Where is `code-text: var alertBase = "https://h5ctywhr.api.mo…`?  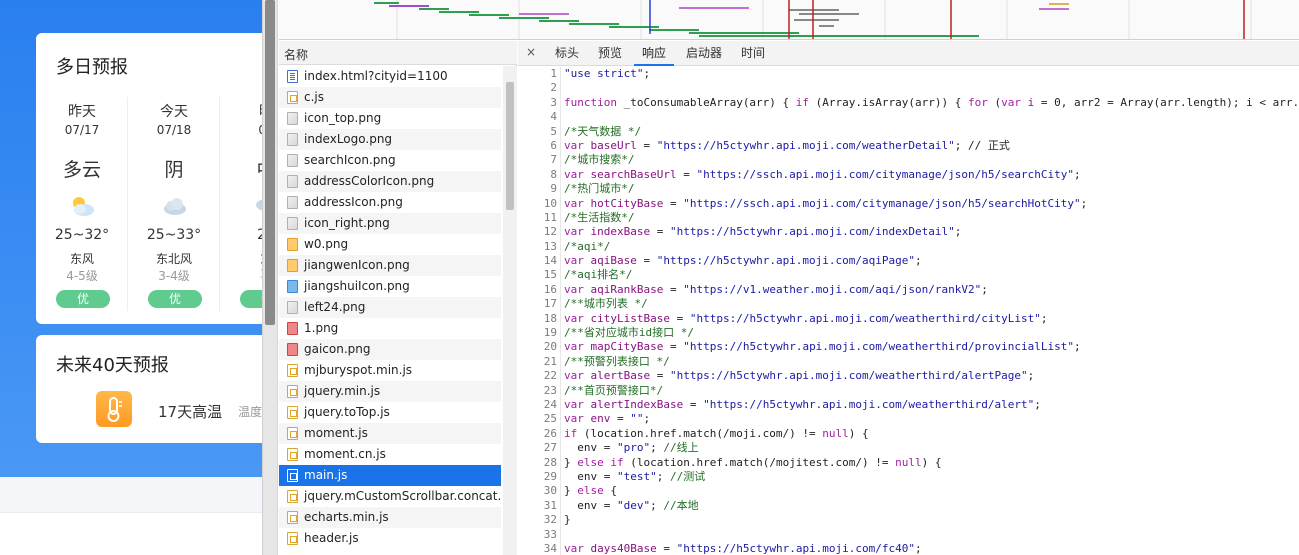
code-text: var alertBase = "https://h5ctywhr.api.mo… is located at coordinates (799, 376).